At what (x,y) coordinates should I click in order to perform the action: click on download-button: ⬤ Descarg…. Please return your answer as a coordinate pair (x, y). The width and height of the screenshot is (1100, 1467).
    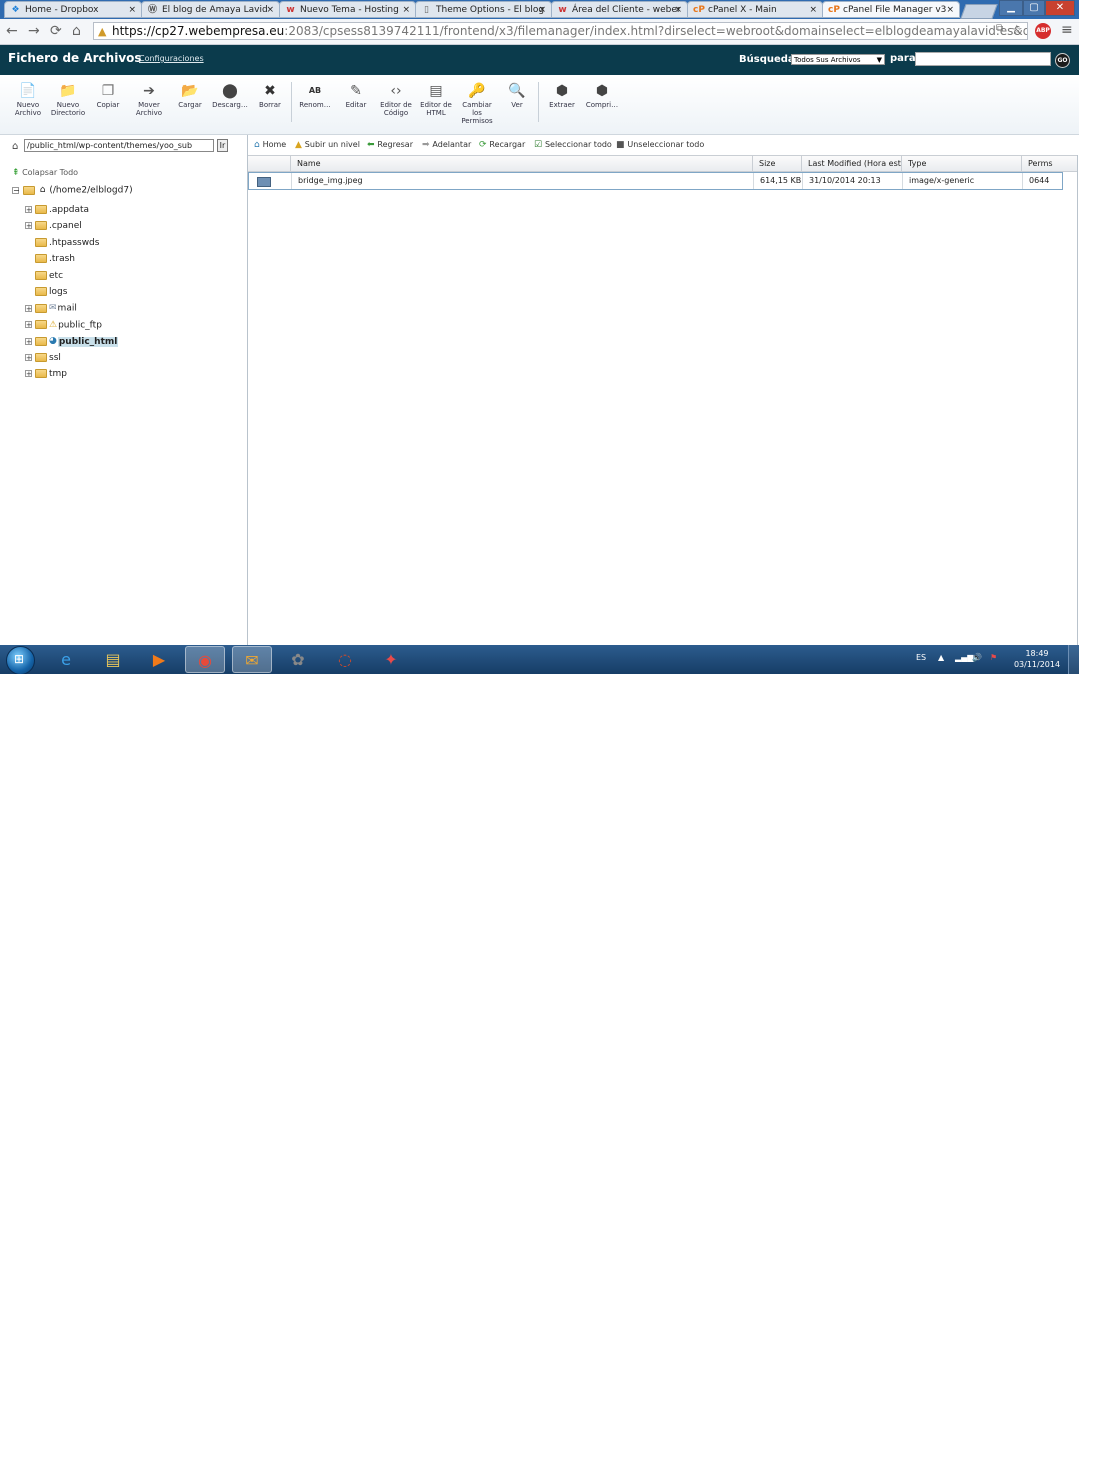
    Looking at the image, I should click on (230, 95).